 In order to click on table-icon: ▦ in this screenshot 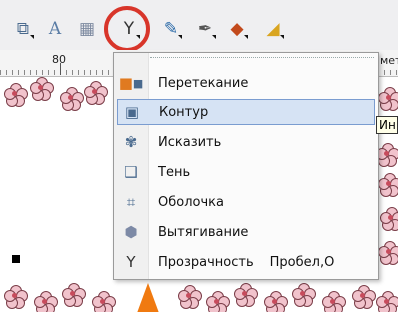, I will do `click(87, 29)`.